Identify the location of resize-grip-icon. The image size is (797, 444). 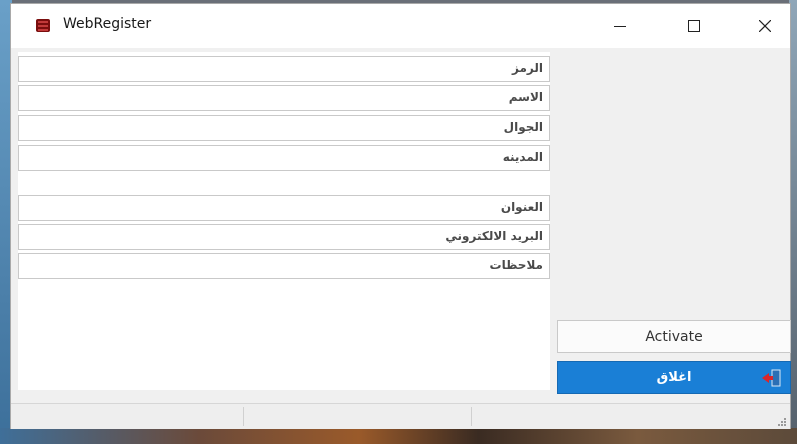
(782, 422).